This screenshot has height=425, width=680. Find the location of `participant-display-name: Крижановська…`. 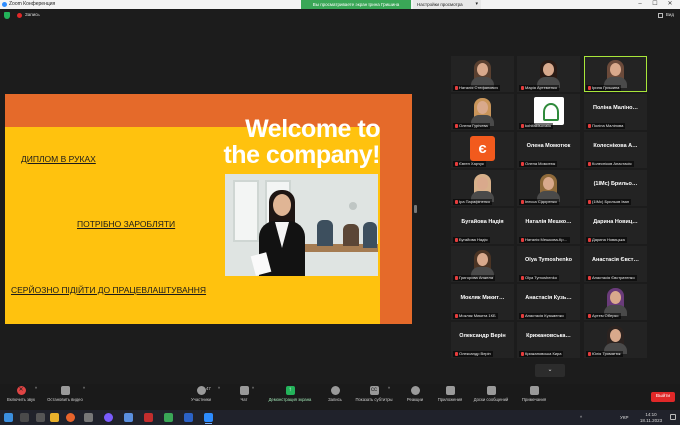

participant-display-name: Крижановська… is located at coordinates (548, 336).